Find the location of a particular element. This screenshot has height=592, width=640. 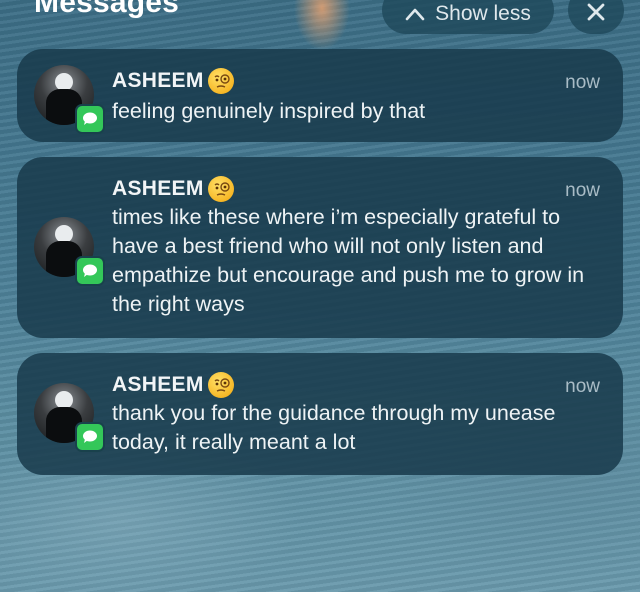

clear-notifications-button is located at coordinates (596, 17).